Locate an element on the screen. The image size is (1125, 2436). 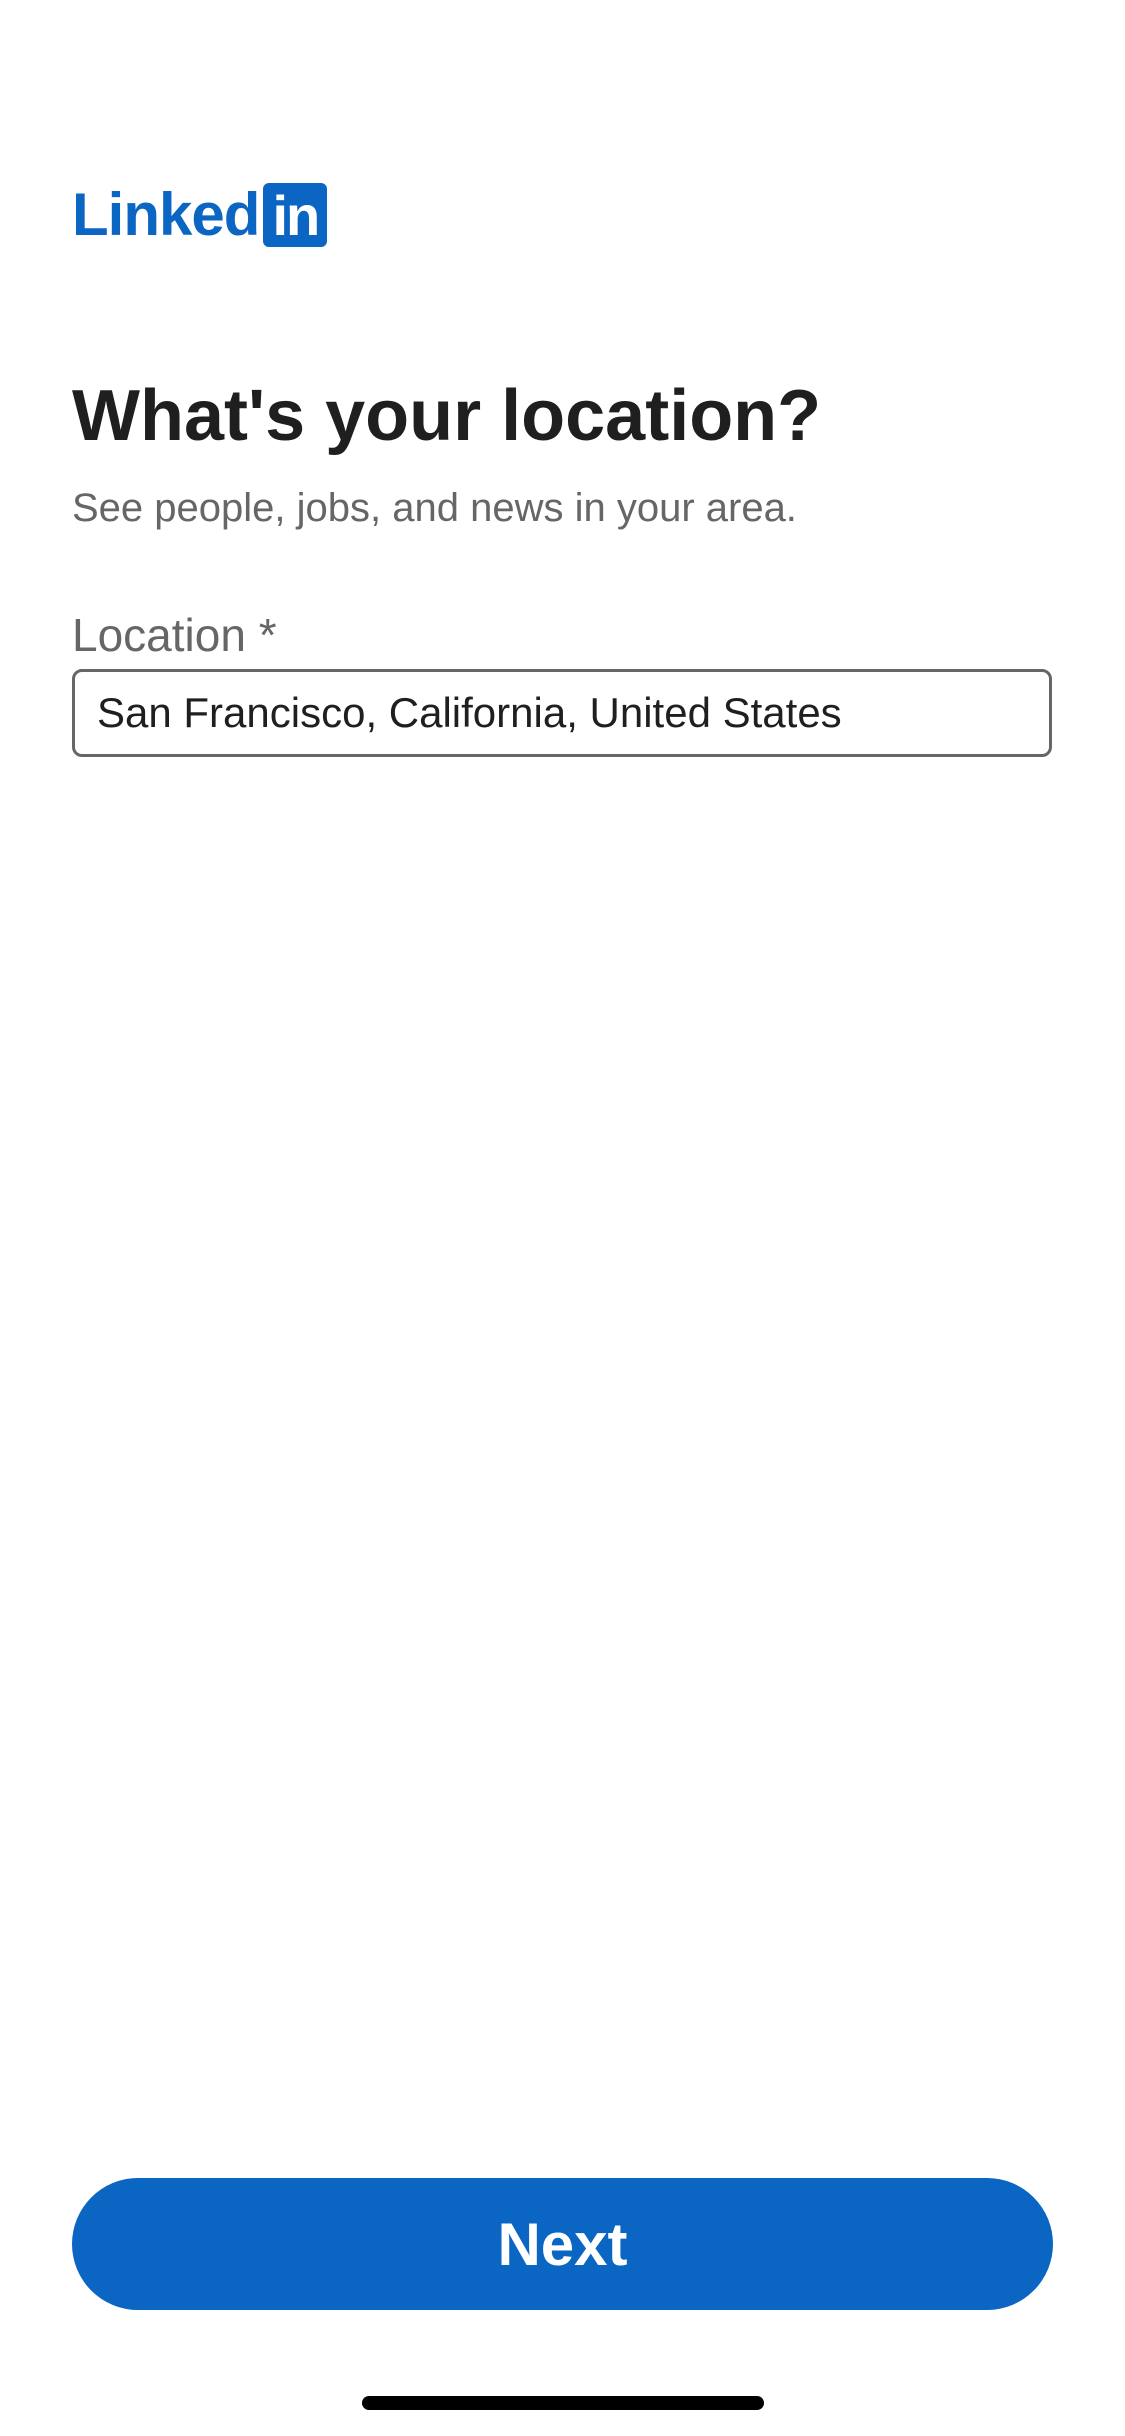
page-title: What's your location? is located at coordinates (447, 416).